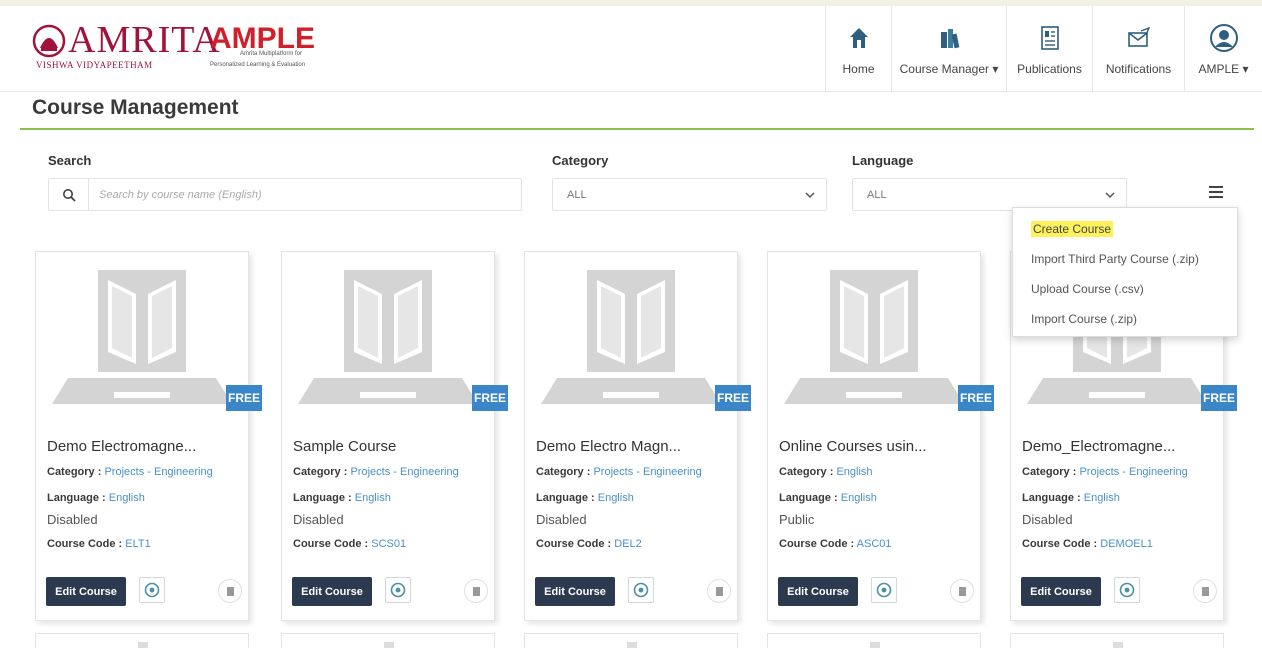  Describe the element at coordinates (637, 129) in the screenshot. I see `title-divider` at that location.